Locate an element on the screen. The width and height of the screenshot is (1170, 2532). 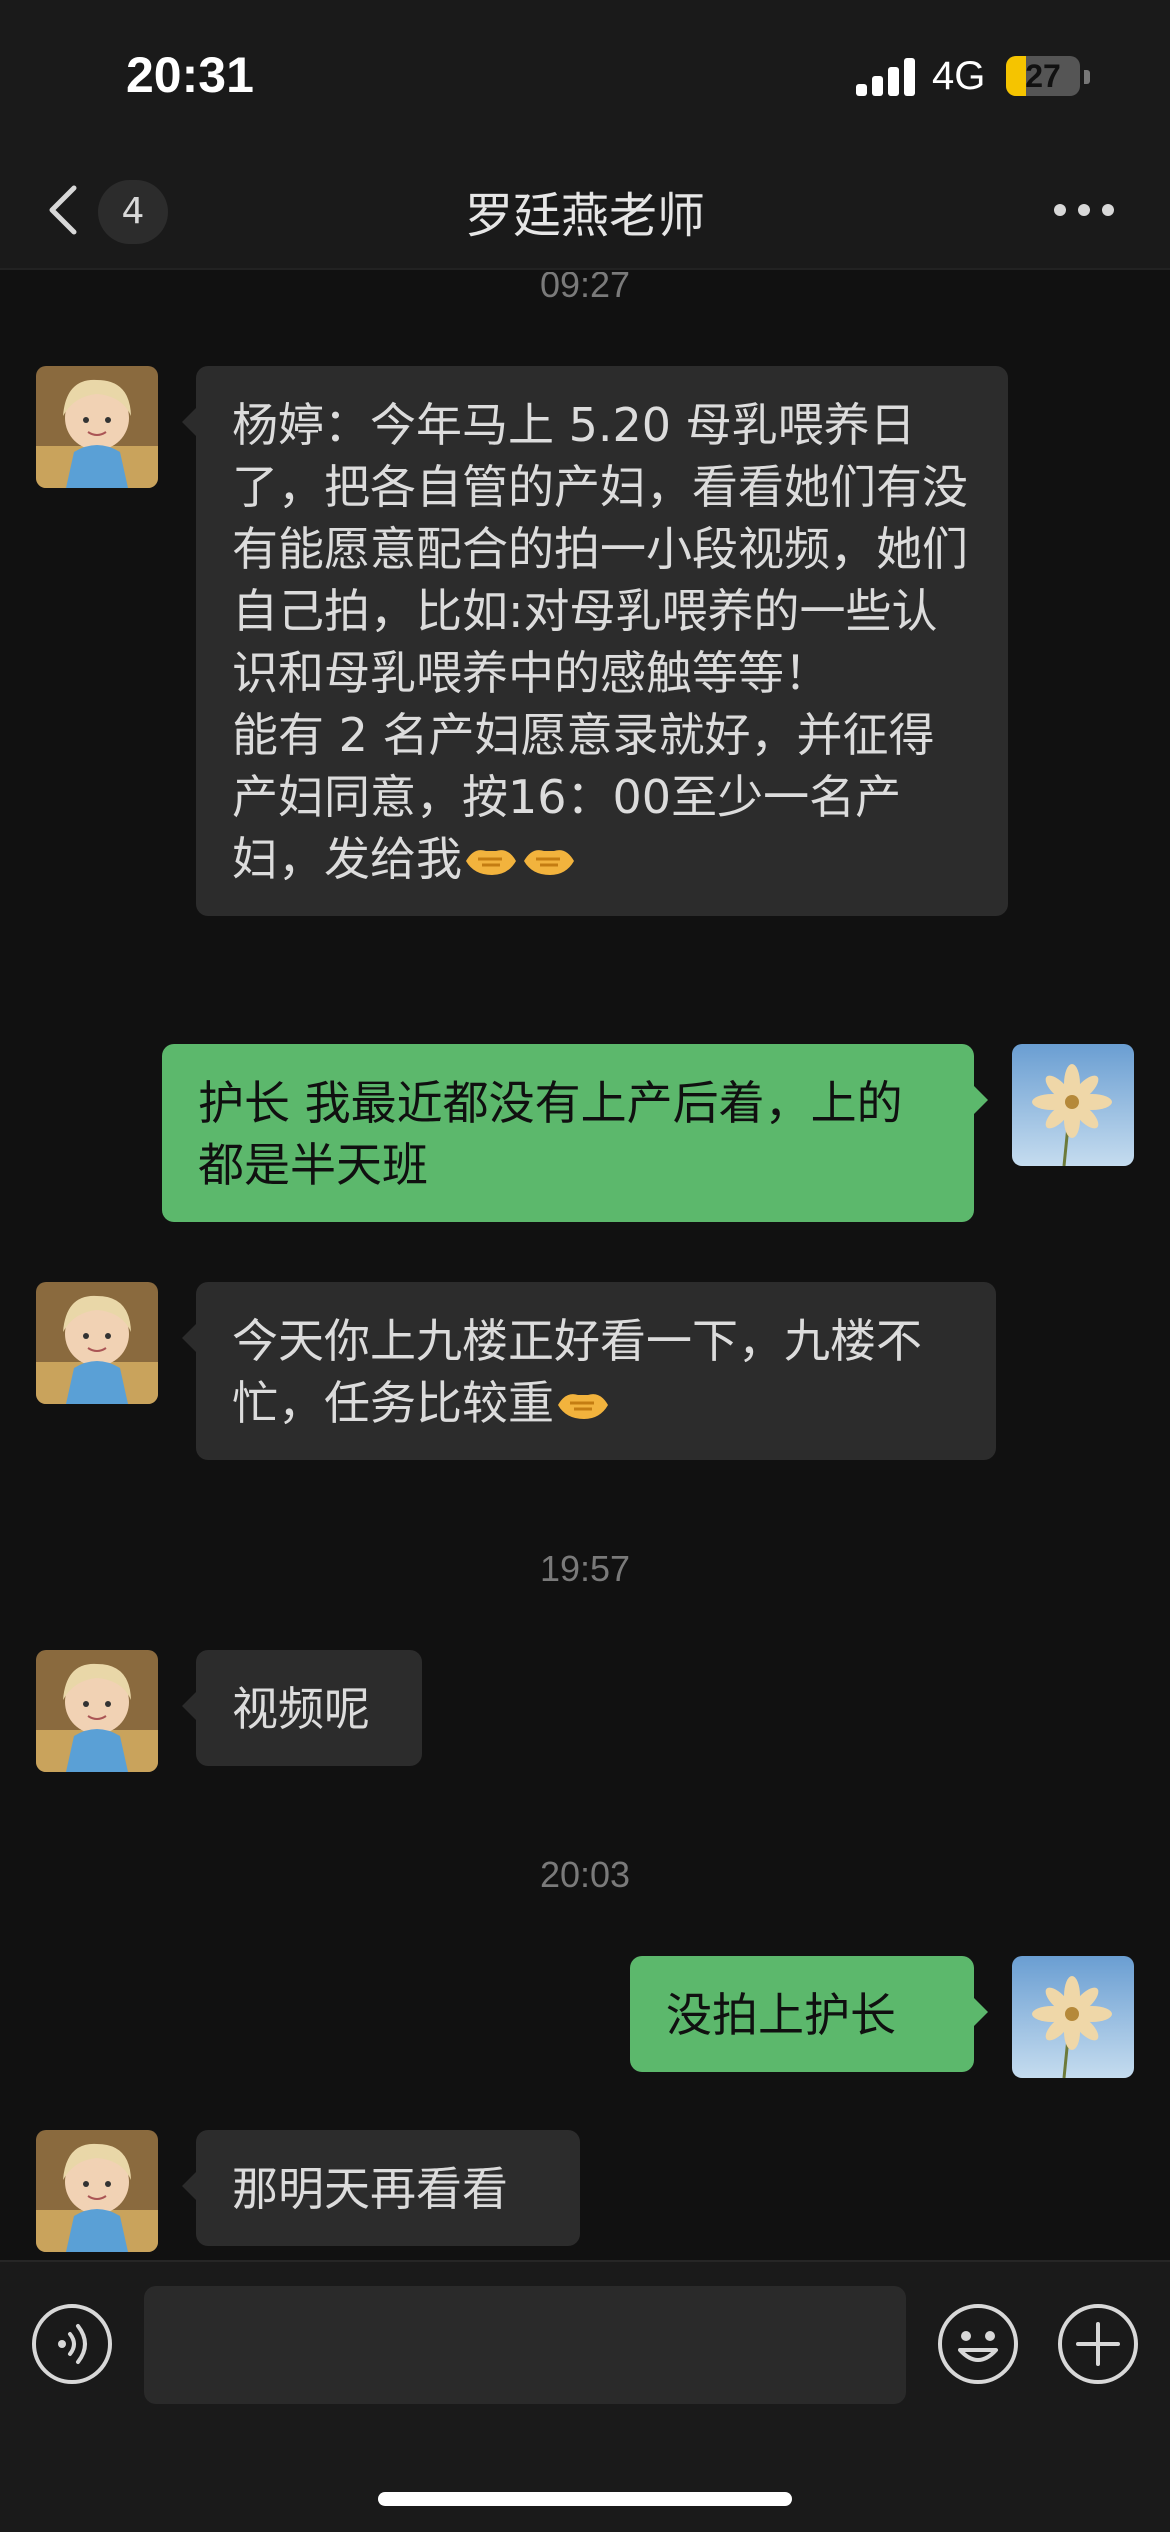
more-horizontal-icon is located at coordinates (1084, 210).